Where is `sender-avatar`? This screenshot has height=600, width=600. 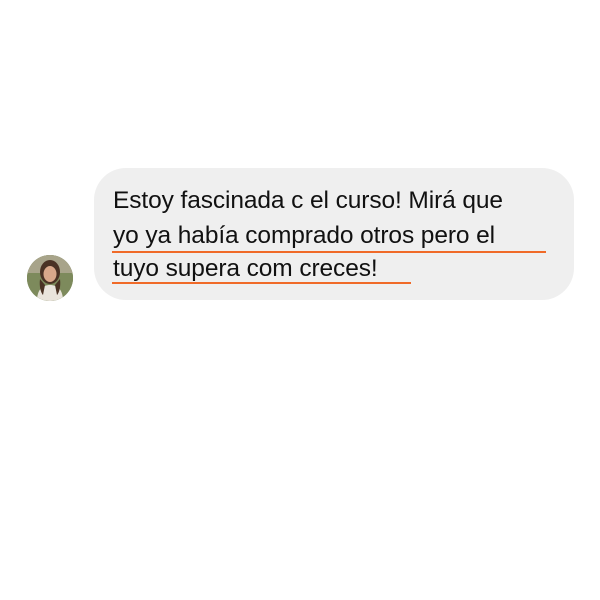
sender-avatar is located at coordinates (50, 278).